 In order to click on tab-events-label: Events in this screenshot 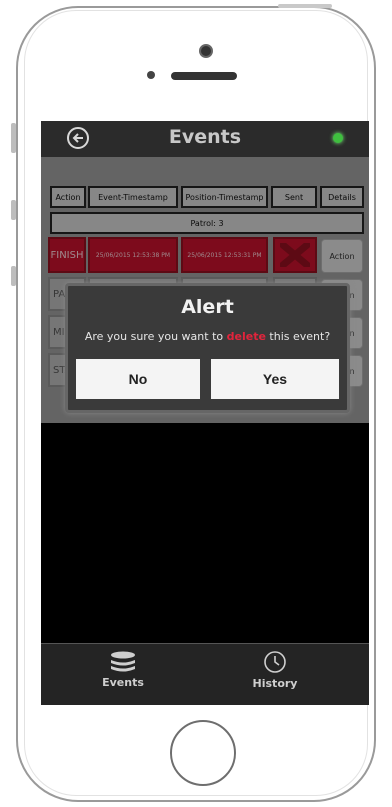, I will do `click(123, 682)`.